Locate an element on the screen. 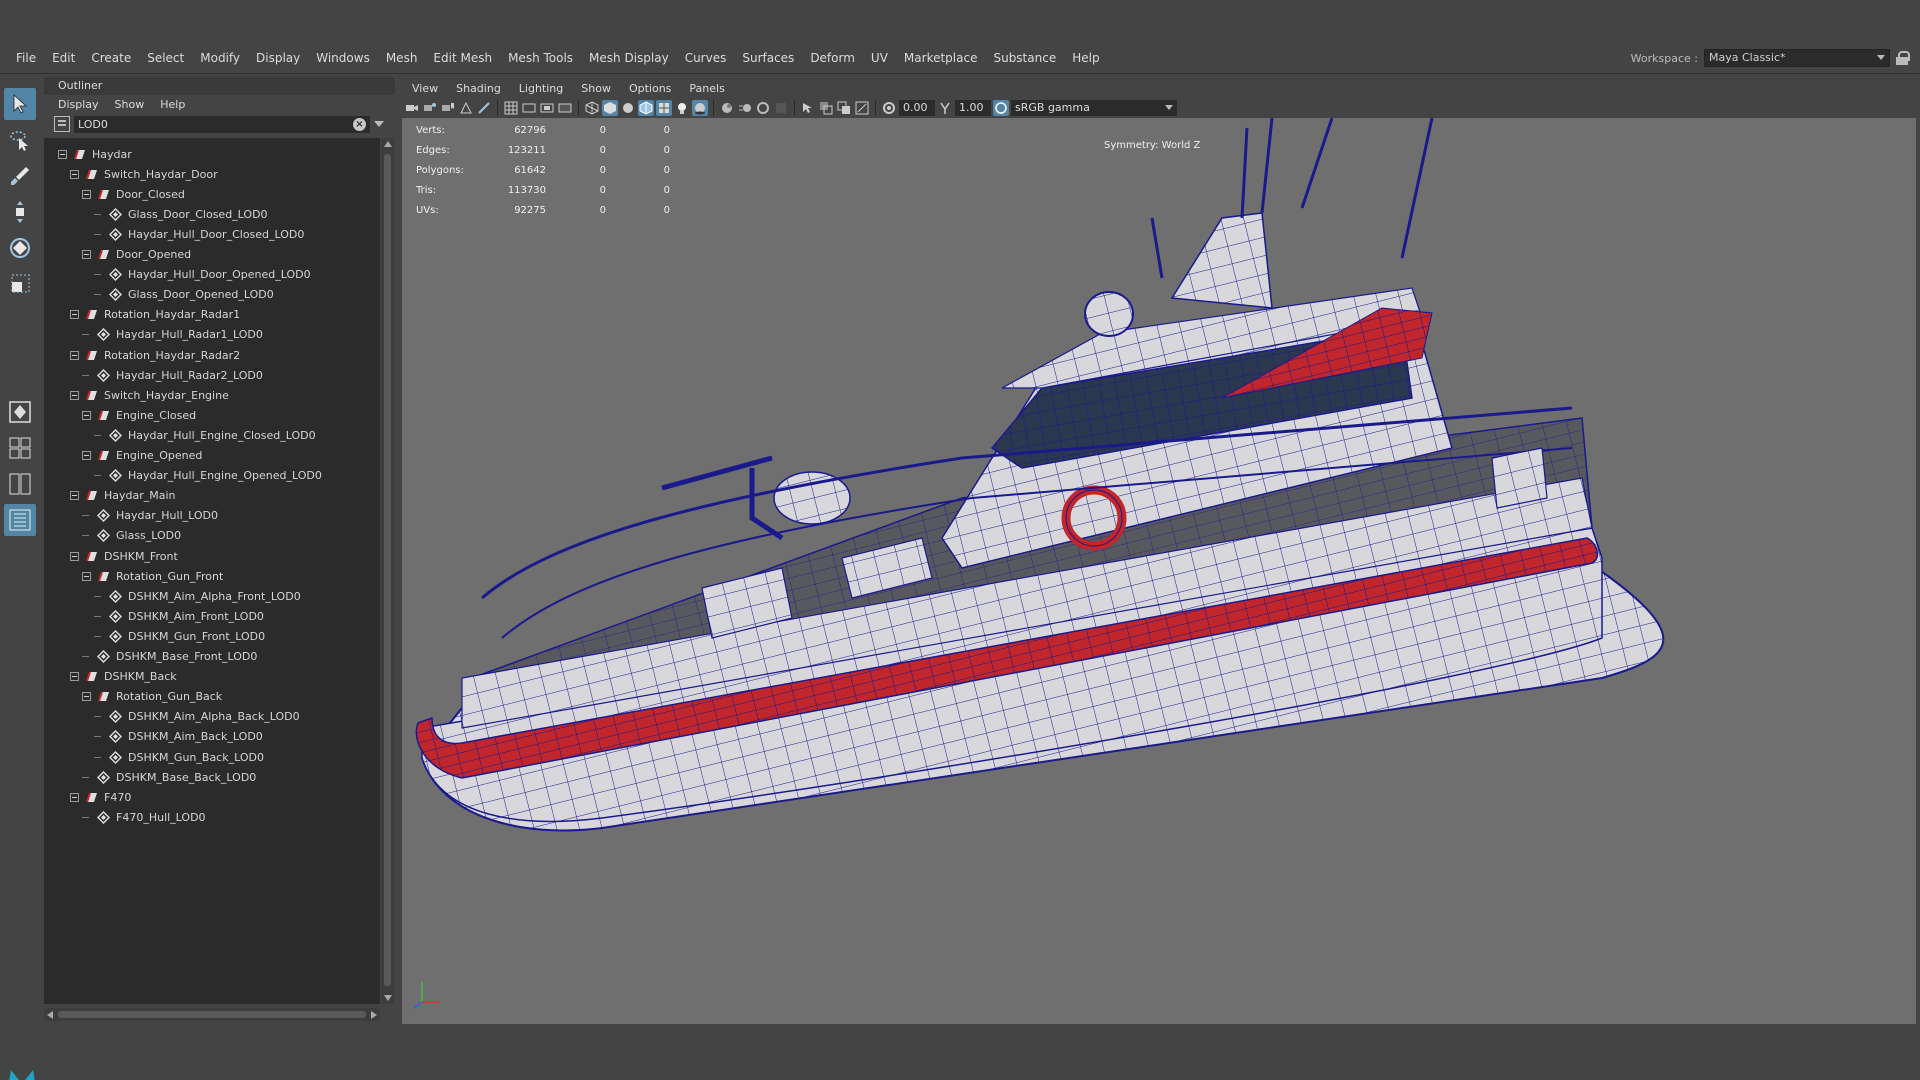  outliner-mesh-item: Haydar_Hull_LOD0 is located at coordinates (150, 516).